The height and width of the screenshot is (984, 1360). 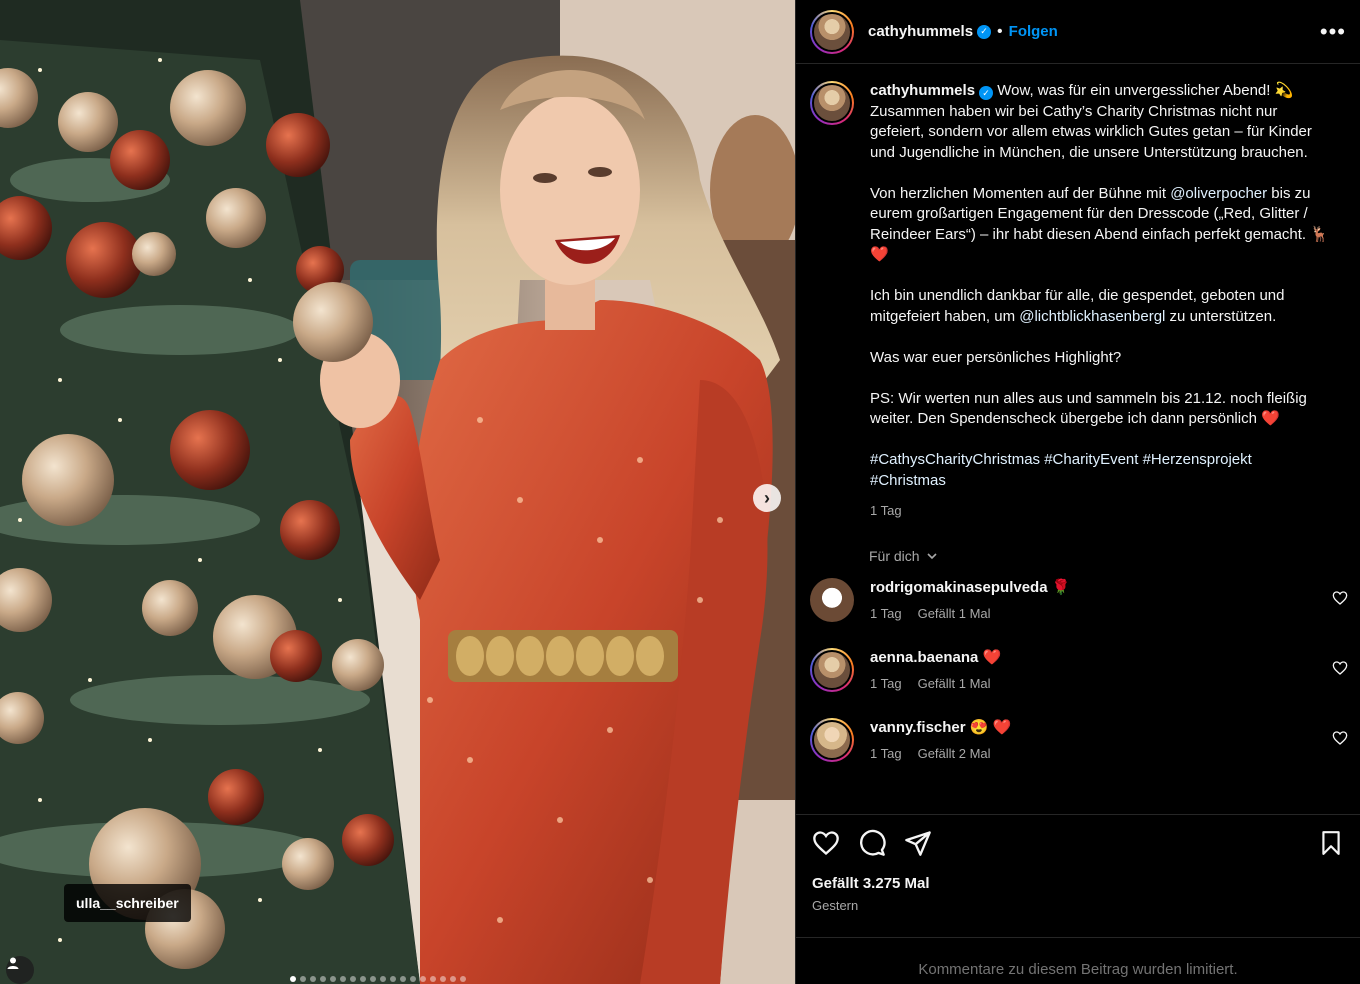 What do you see at coordinates (920, 31) in the screenshot?
I see `header-username: cathyhummels` at bounding box center [920, 31].